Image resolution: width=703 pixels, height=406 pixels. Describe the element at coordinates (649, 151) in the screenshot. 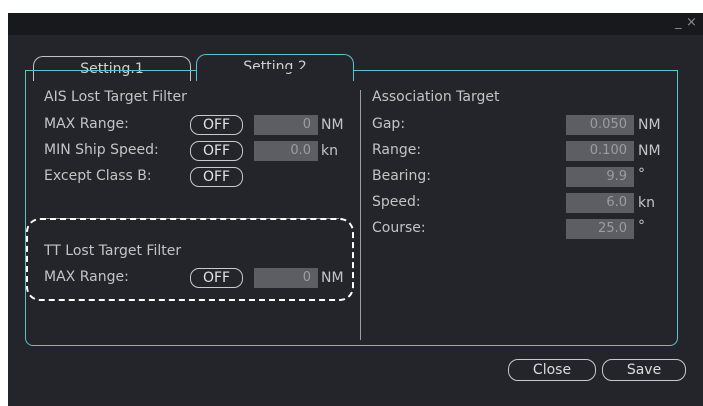

I see `association-range-unit: NM` at that location.